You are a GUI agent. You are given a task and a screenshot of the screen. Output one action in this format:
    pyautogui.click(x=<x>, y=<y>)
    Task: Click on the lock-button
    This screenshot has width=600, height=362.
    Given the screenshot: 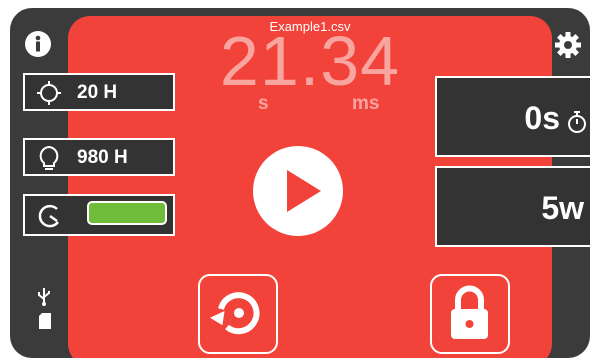 What is the action you would take?
    pyautogui.click(x=470, y=314)
    